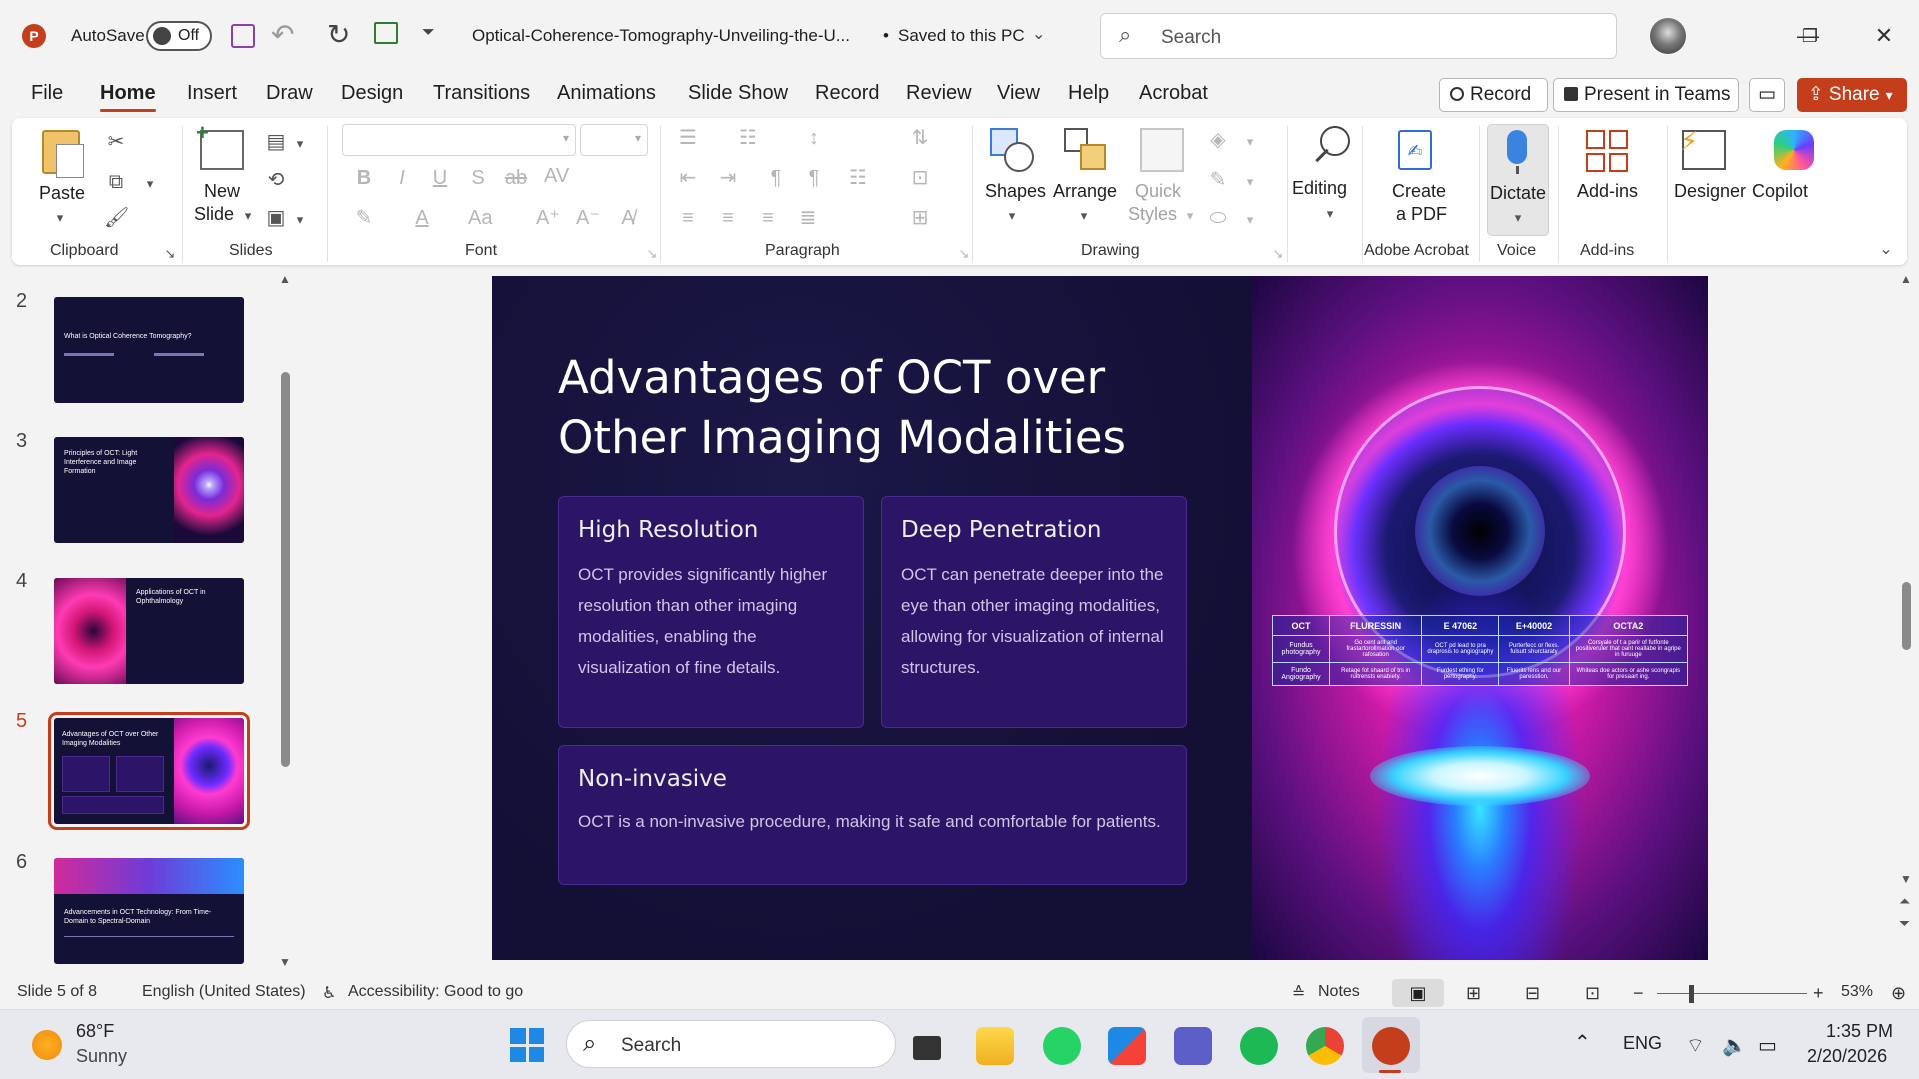 The width and height of the screenshot is (1919, 1079). What do you see at coordinates (116, 182) in the screenshot?
I see `copy-icon: ⧉` at bounding box center [116, 182].